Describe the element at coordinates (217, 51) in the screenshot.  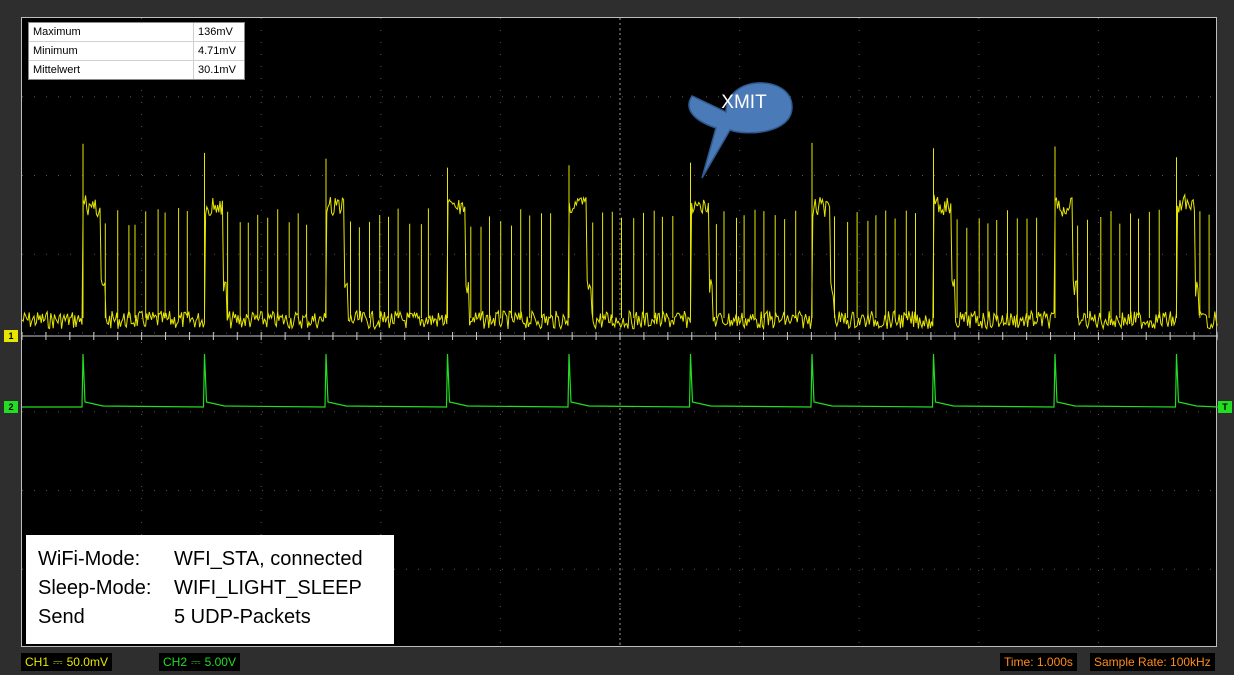
I see `measurement-value: 4.71mV` at that location.